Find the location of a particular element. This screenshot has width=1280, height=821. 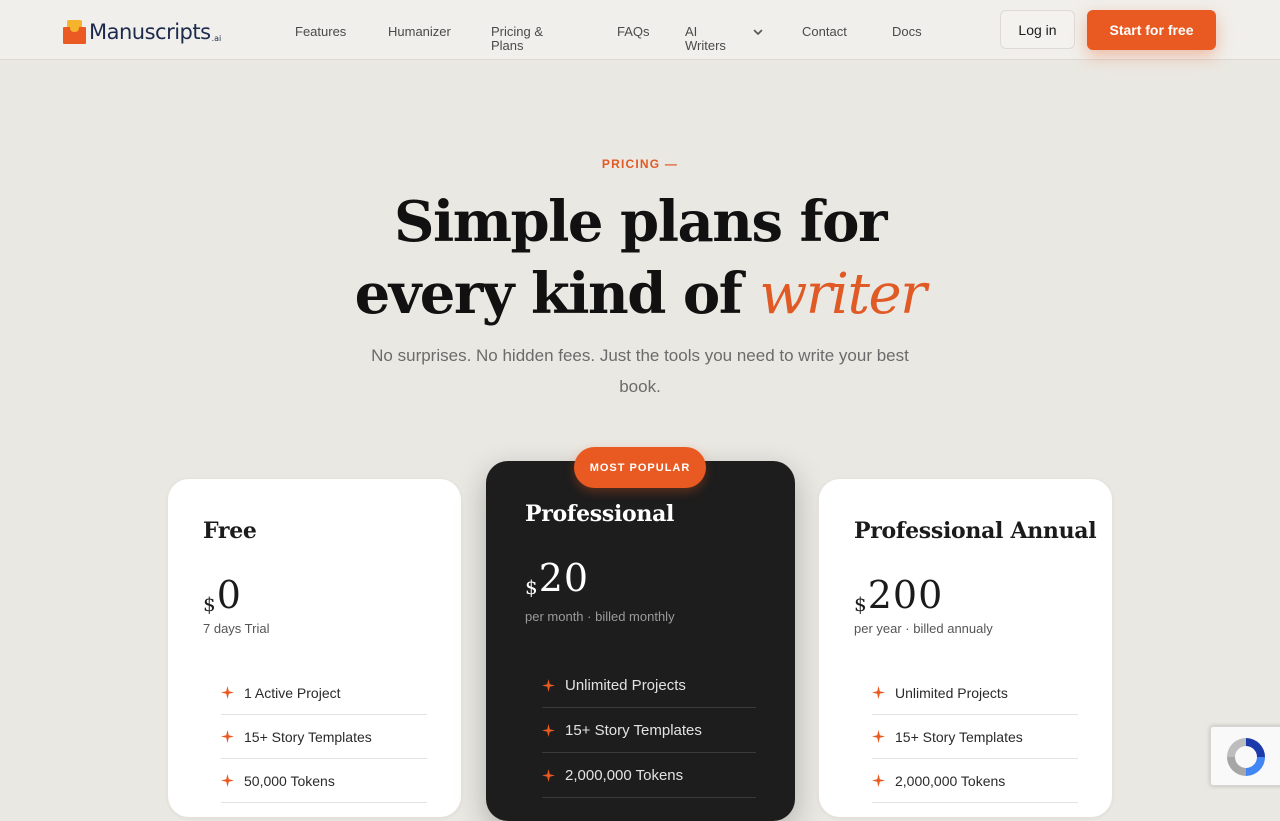

nav-features: Features is located at coordinates (320, 32).